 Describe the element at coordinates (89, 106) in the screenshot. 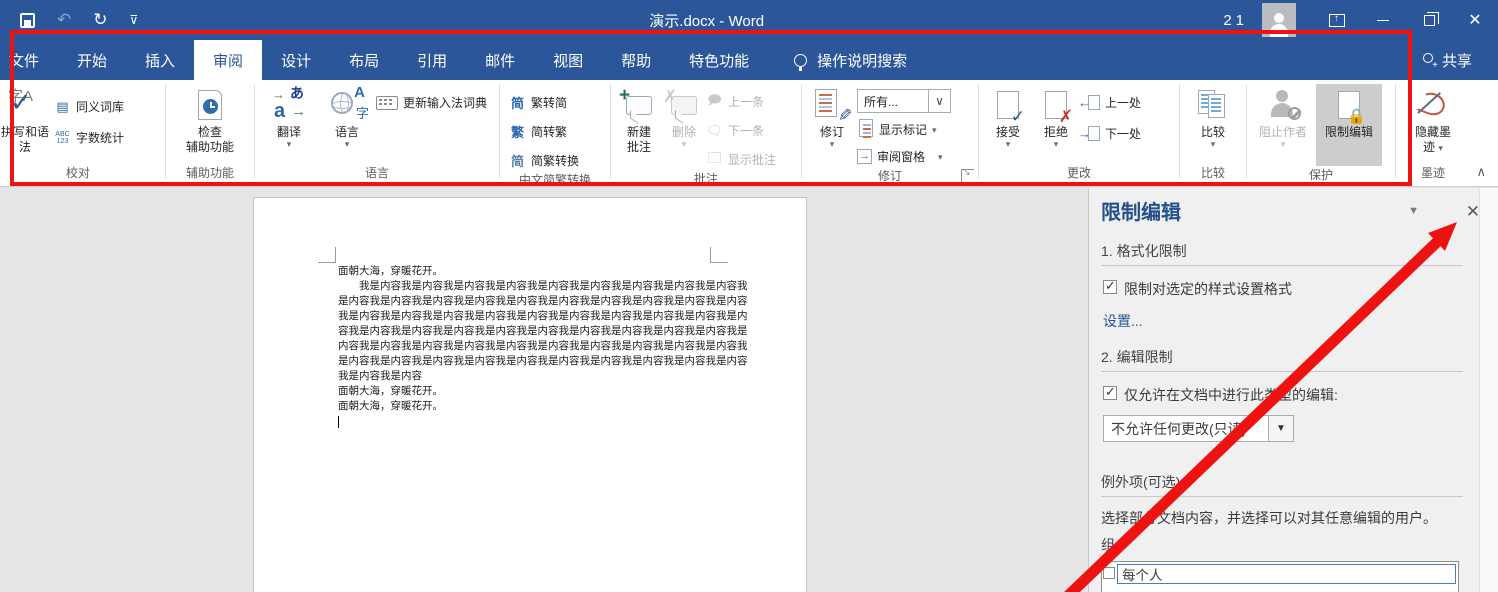

I see `thesaurus-button: ▤ 同义词库` at that location.